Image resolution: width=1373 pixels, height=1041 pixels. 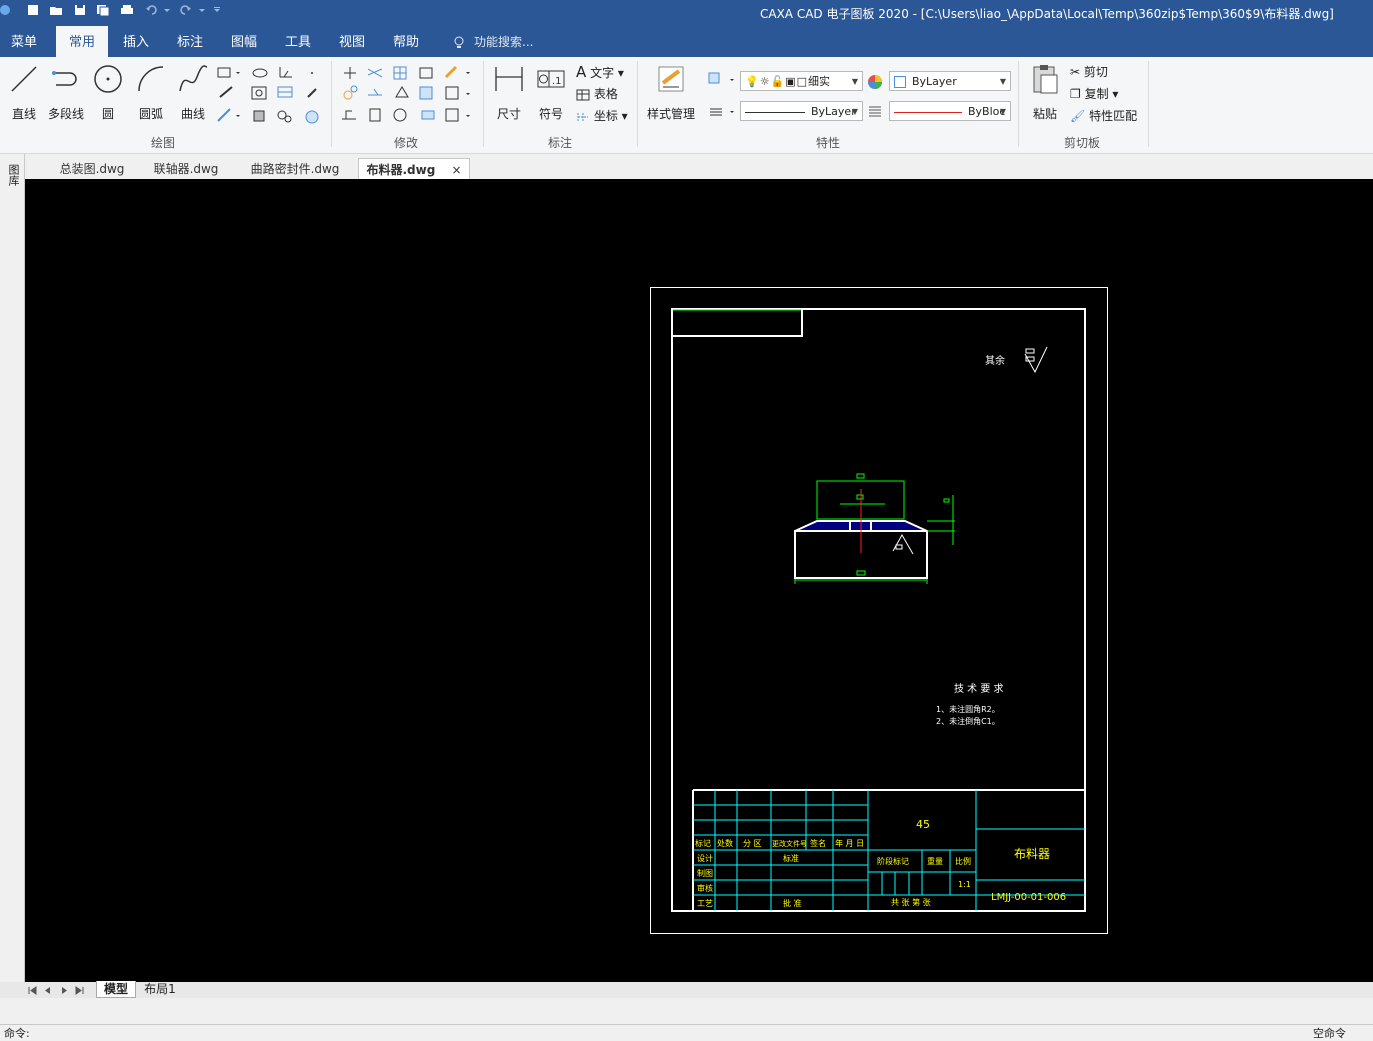 What do you see at coordinates (550, 114) in the screenshot?
I see `symbol-label: 符号` at bounding box center [550, 114].